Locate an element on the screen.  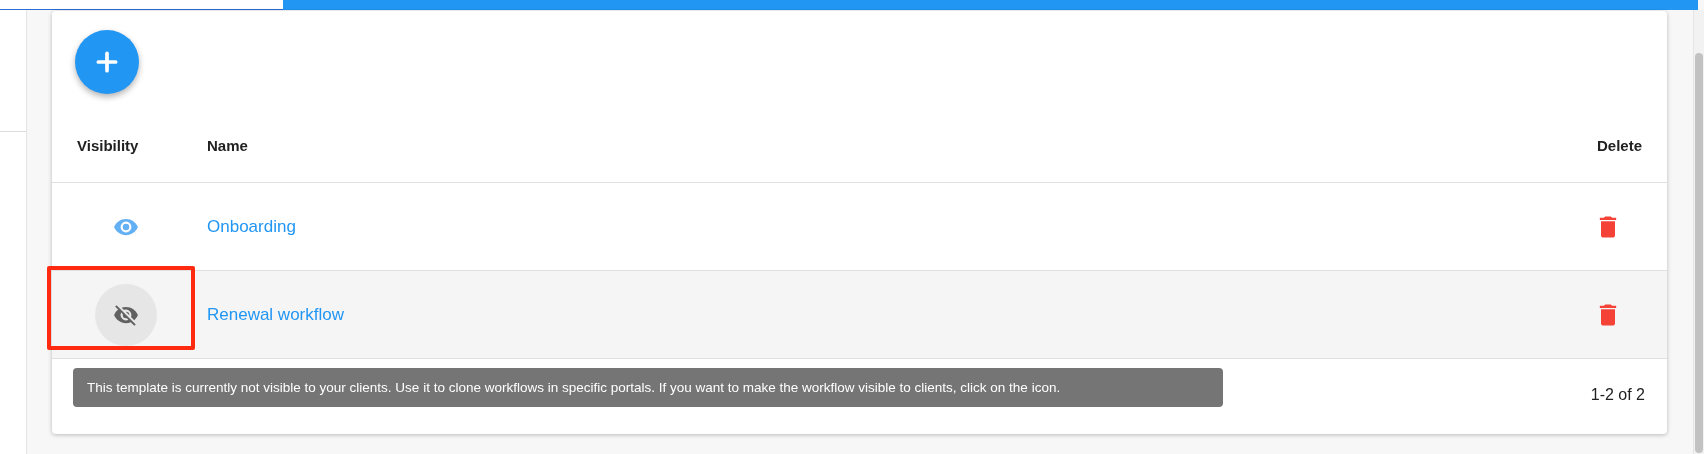
column-header: Name is located at coordinates (228, 145).